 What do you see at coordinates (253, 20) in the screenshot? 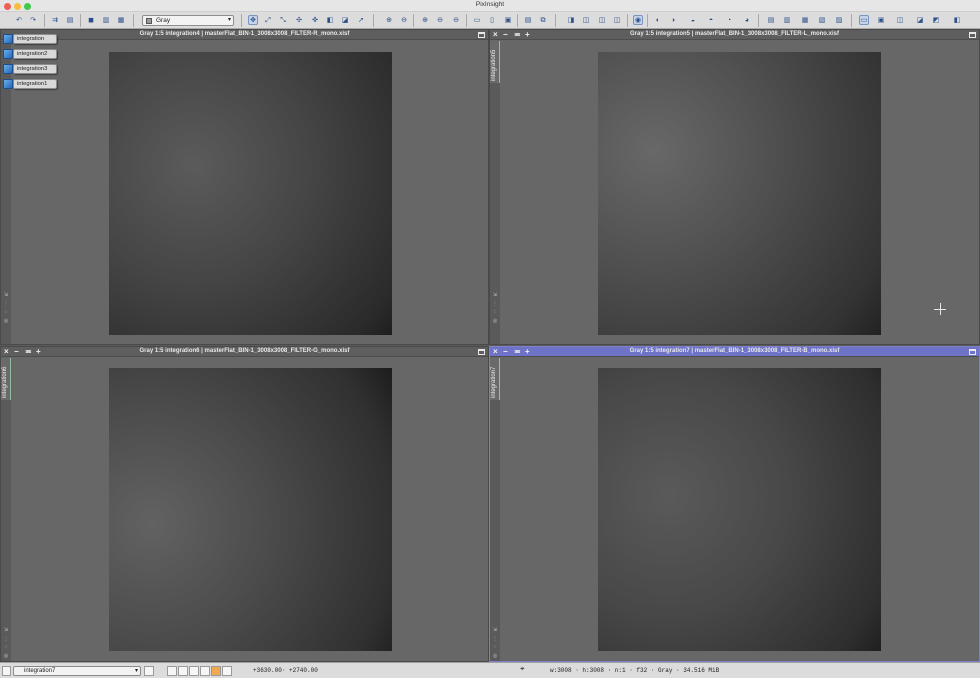
I see `readout-mode-icon: ✥` at bounding box center [253, 20].